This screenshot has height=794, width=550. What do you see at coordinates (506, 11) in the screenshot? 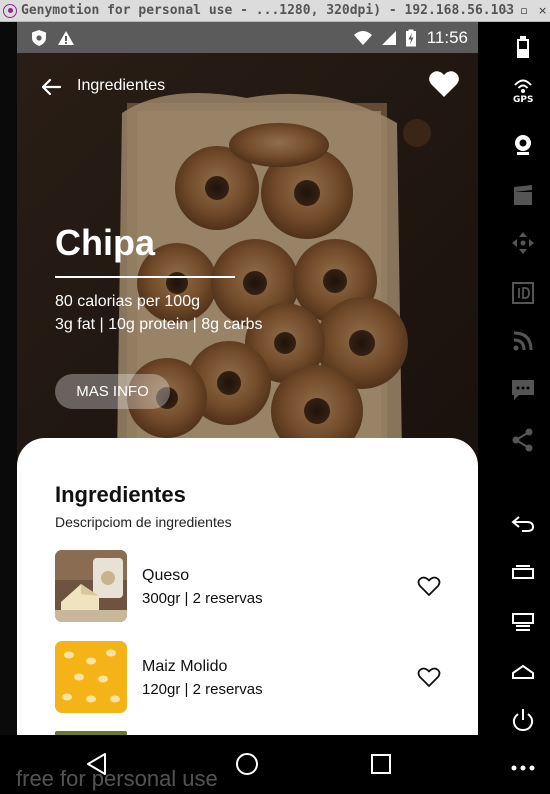
I see `minimize-button: -` at bounding box center [506, 11].